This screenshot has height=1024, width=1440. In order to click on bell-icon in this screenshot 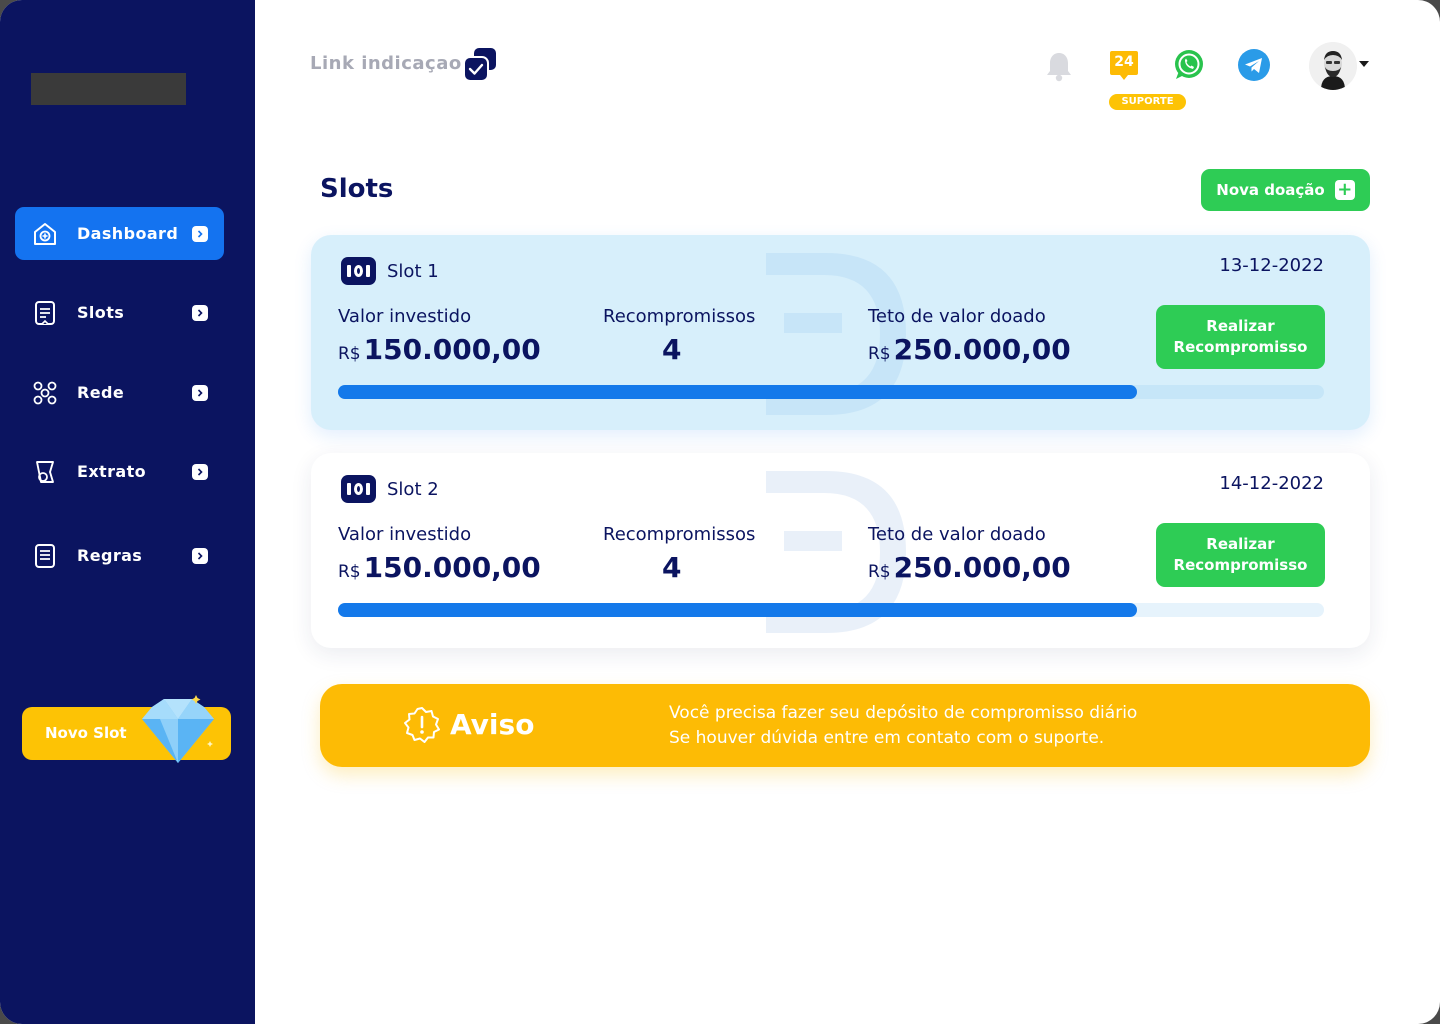, I will do `click(1059, 68)`.